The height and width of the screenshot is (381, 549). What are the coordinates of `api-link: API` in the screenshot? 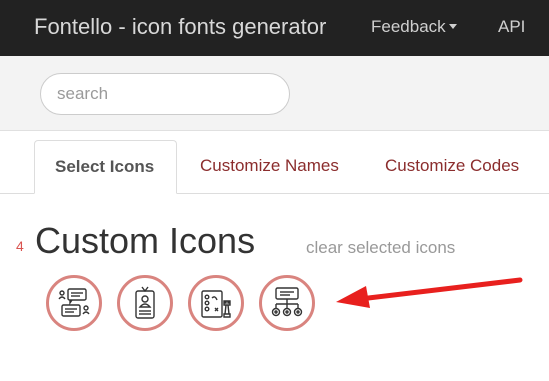 It's located at (511, 27).